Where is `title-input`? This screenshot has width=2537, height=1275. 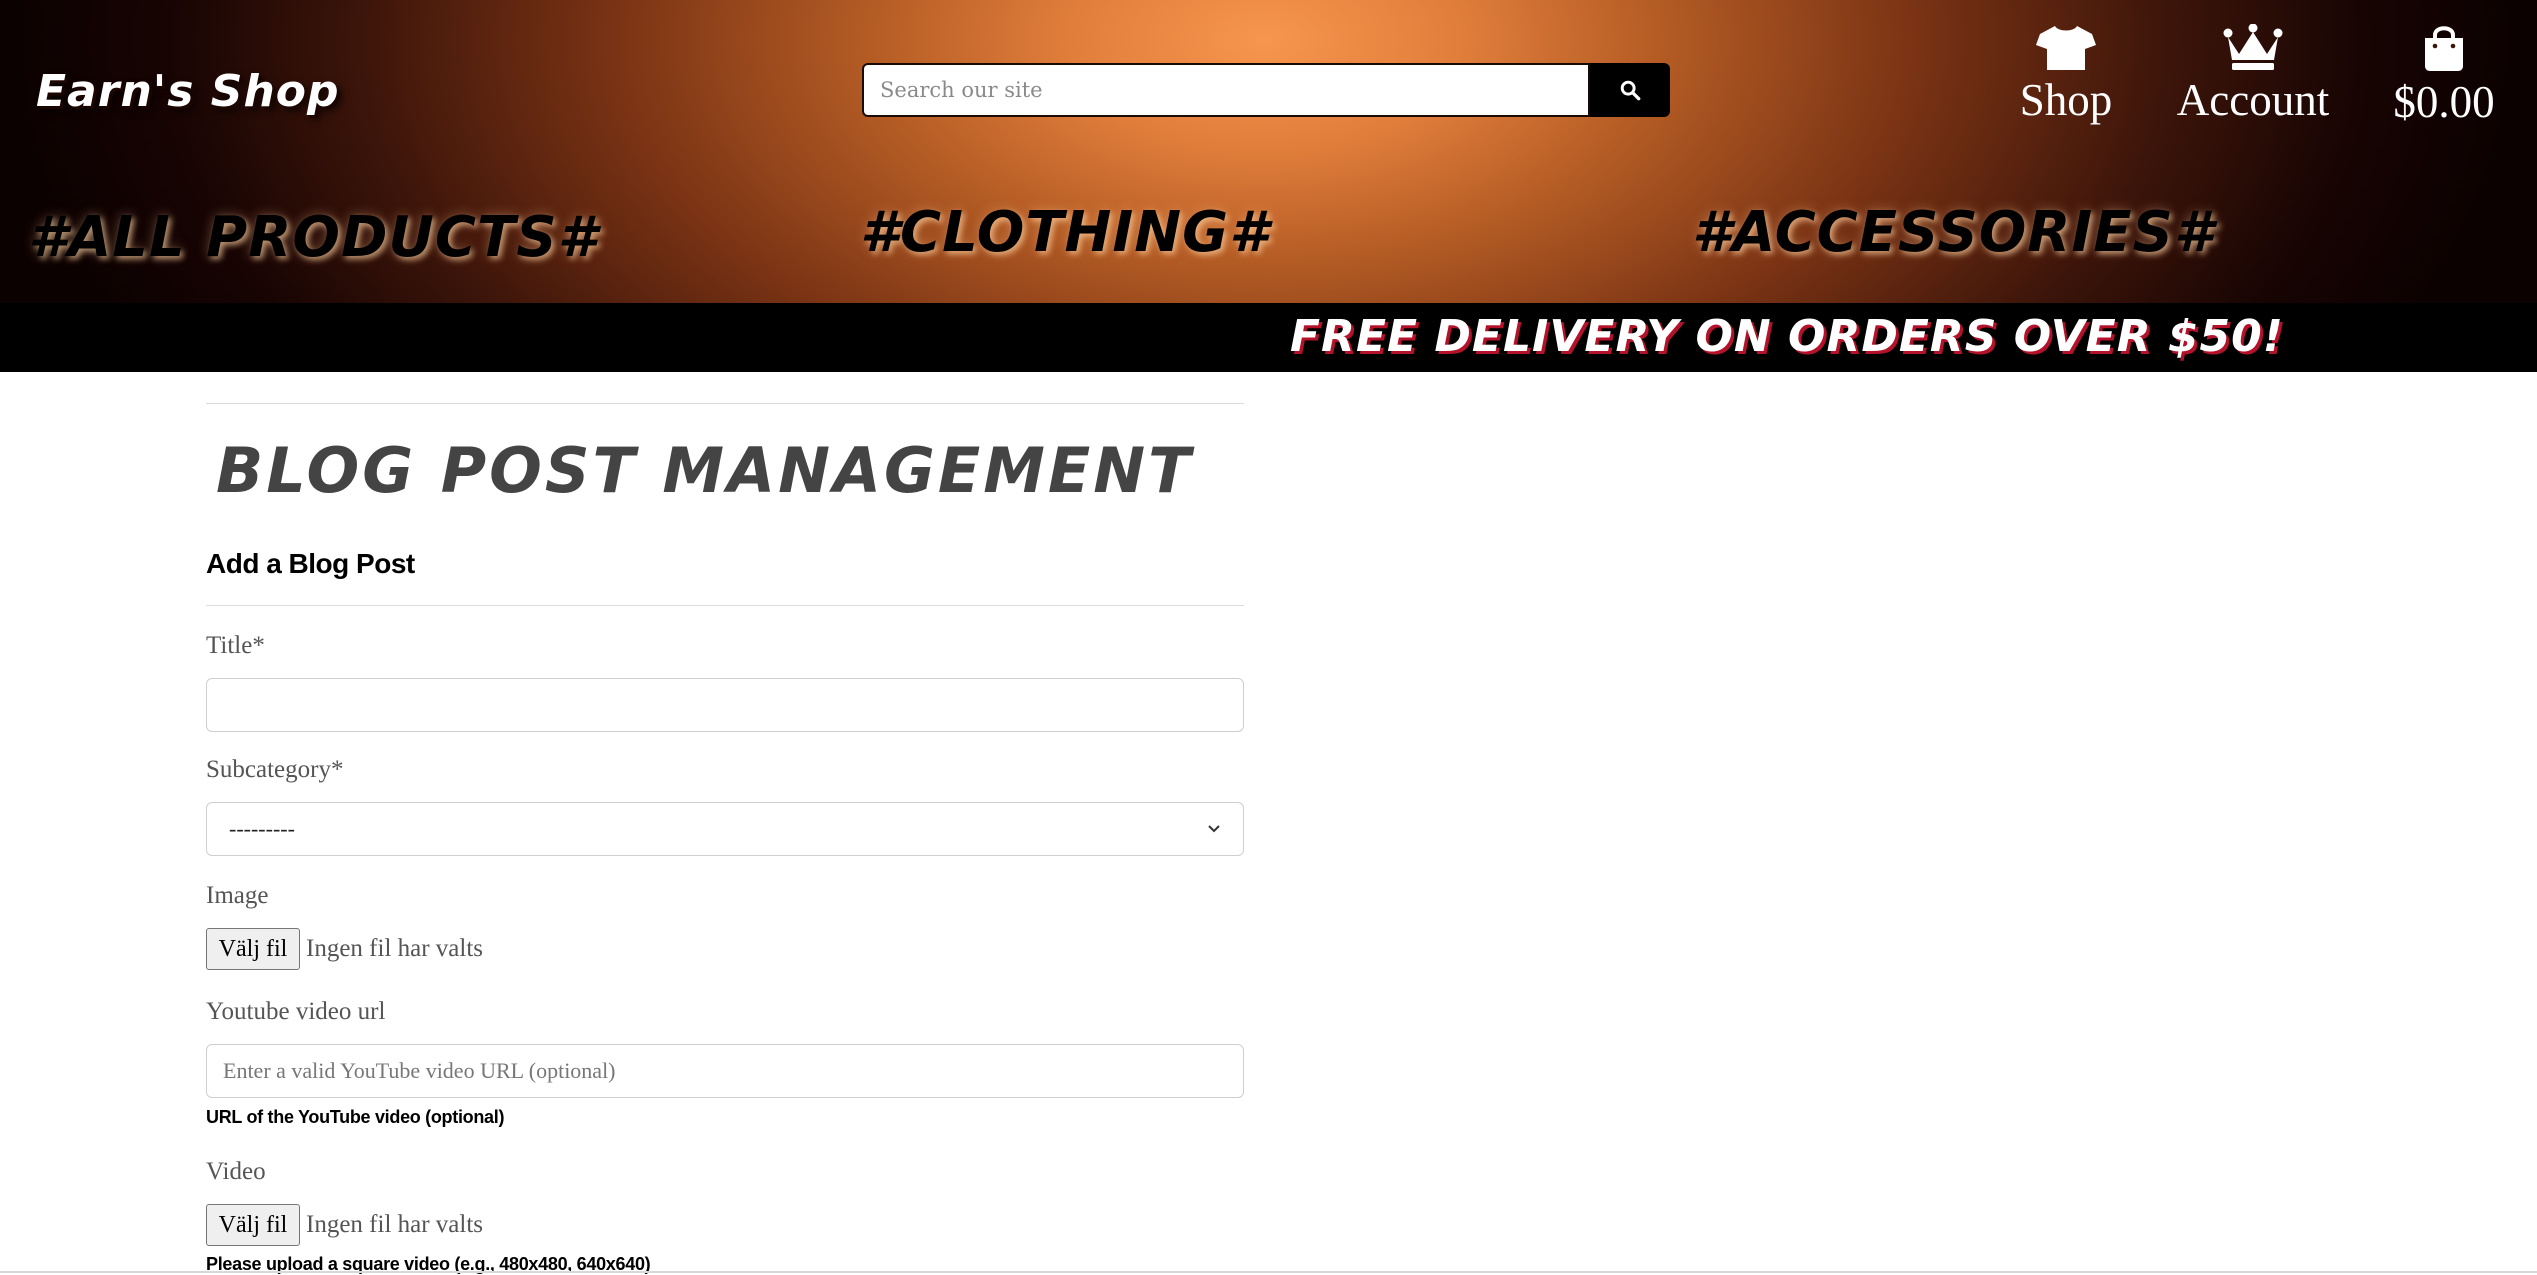 title-input is located at coordinates (725, 705).